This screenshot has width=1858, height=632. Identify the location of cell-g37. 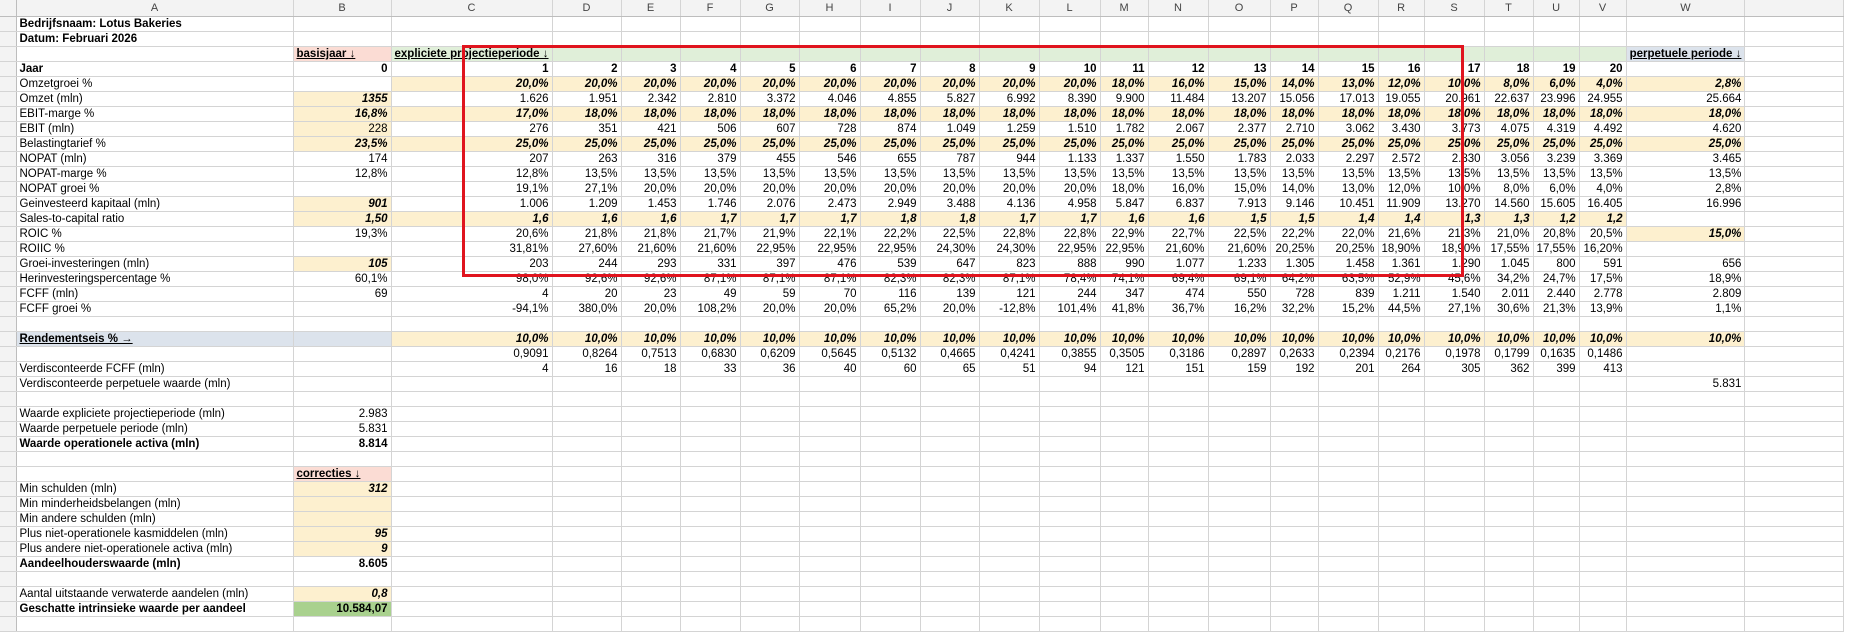
(770, 564).